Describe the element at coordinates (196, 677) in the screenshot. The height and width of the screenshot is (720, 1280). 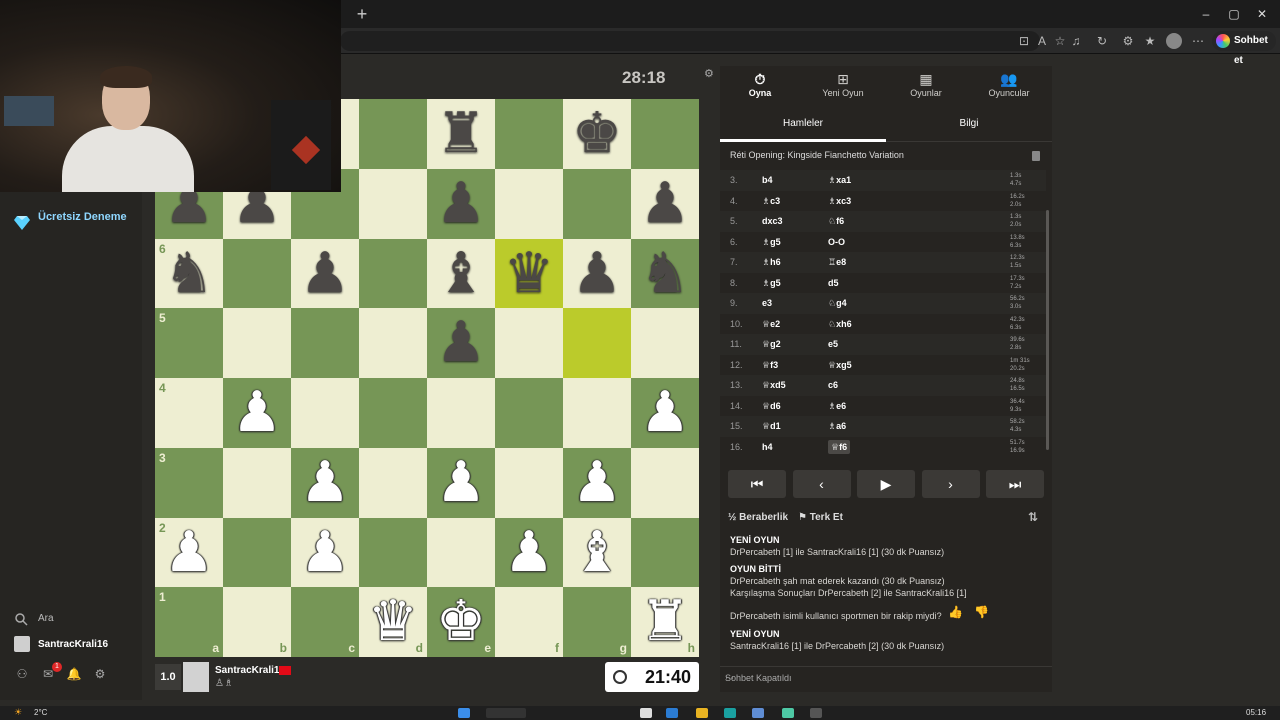
I see `player-avatar` at that location.